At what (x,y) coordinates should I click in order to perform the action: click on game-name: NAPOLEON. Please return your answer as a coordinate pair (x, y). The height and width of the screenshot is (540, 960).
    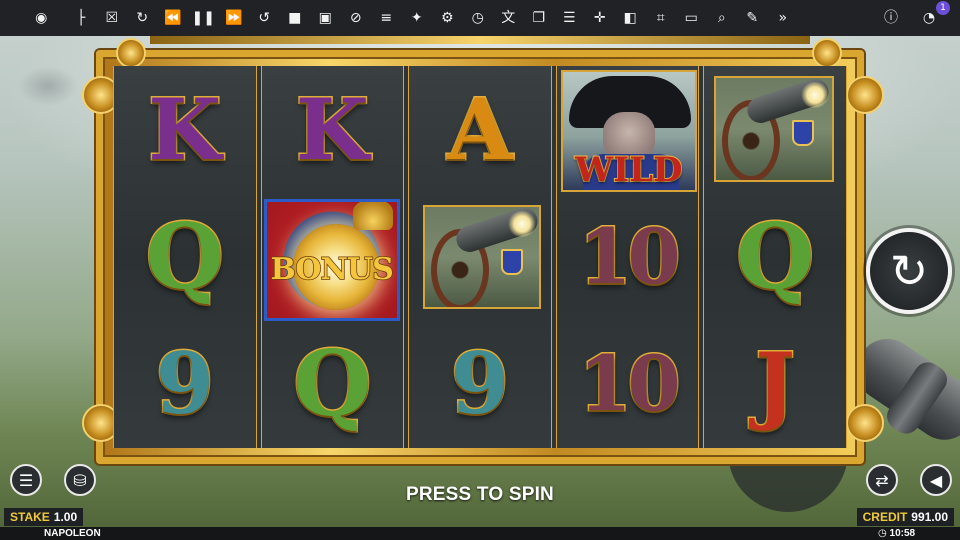
    Looking at the image, I should click on (72, 533).